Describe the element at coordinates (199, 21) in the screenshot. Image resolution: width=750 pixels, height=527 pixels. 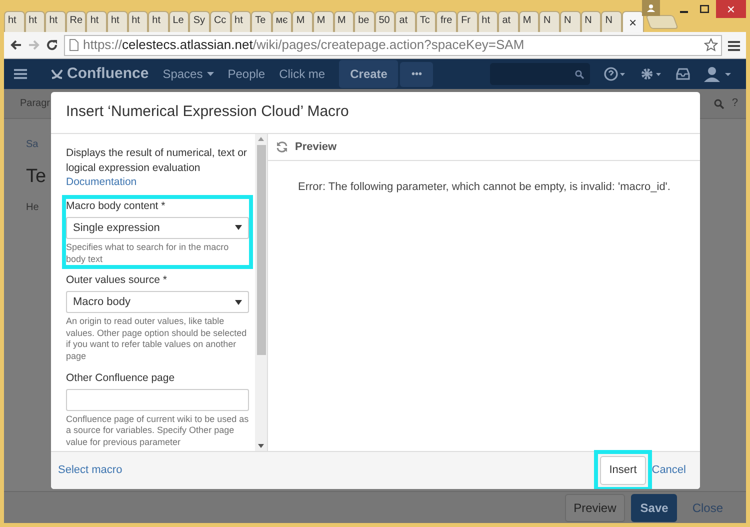
I see `browser-tab: Sy` at that location.